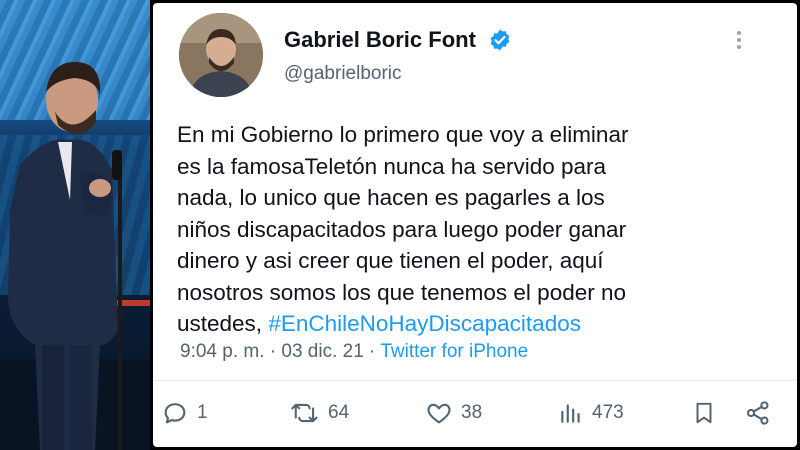  Describe the element at coordinates (343, 74) in the screenshot. I see `author-handle: @gabrielboric` at that location.